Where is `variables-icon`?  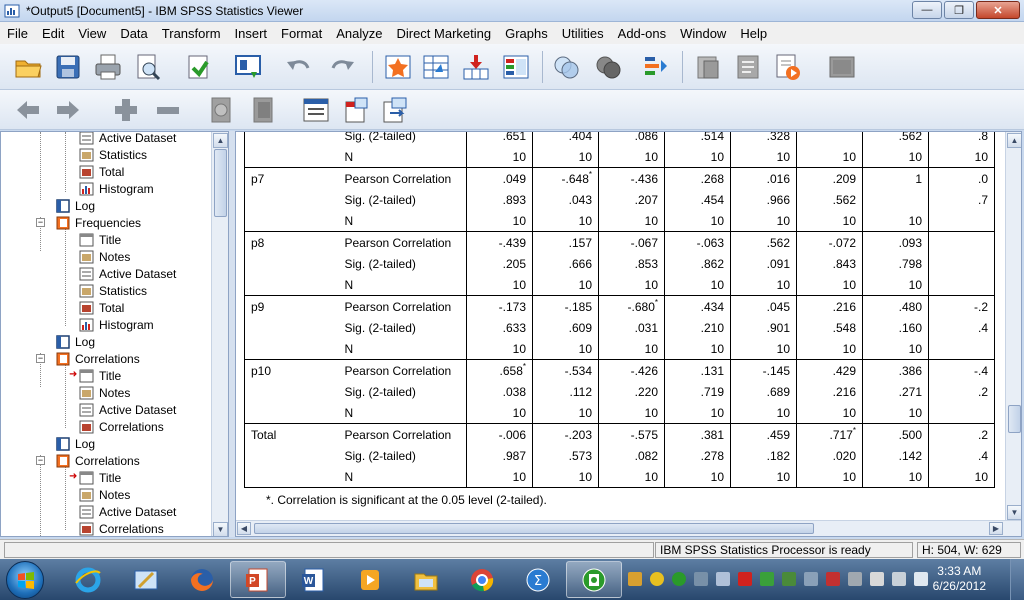 variables-icon is located at coordinates (516, 67).